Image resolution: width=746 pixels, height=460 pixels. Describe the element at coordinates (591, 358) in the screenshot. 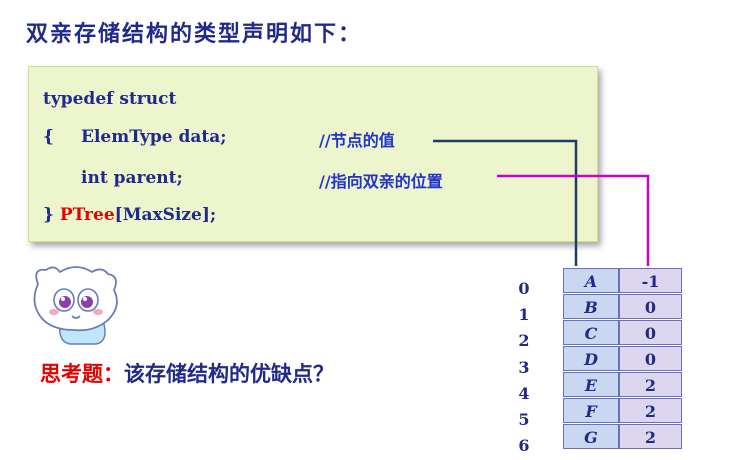

I see `table-cell-data: D` at that location.